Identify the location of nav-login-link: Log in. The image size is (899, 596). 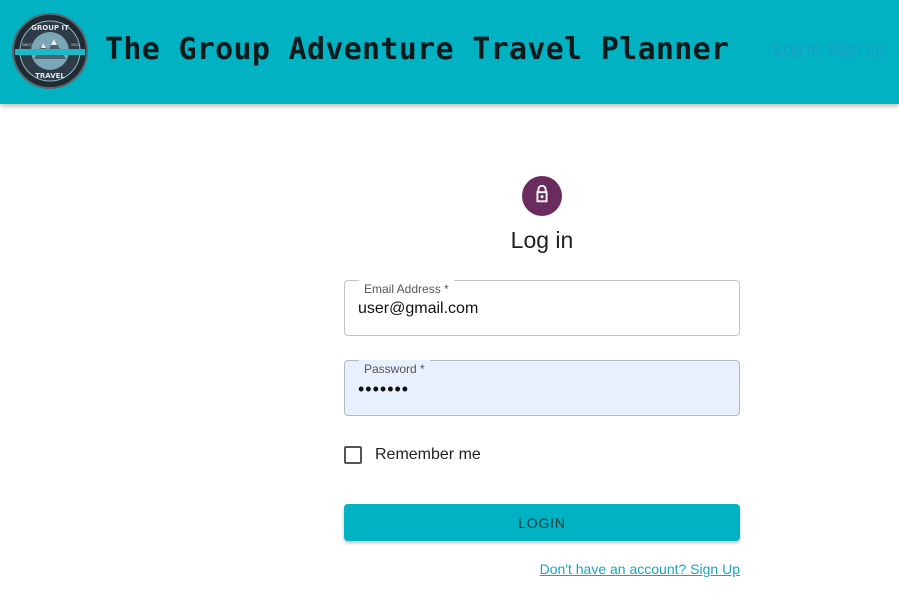
(797, 50).